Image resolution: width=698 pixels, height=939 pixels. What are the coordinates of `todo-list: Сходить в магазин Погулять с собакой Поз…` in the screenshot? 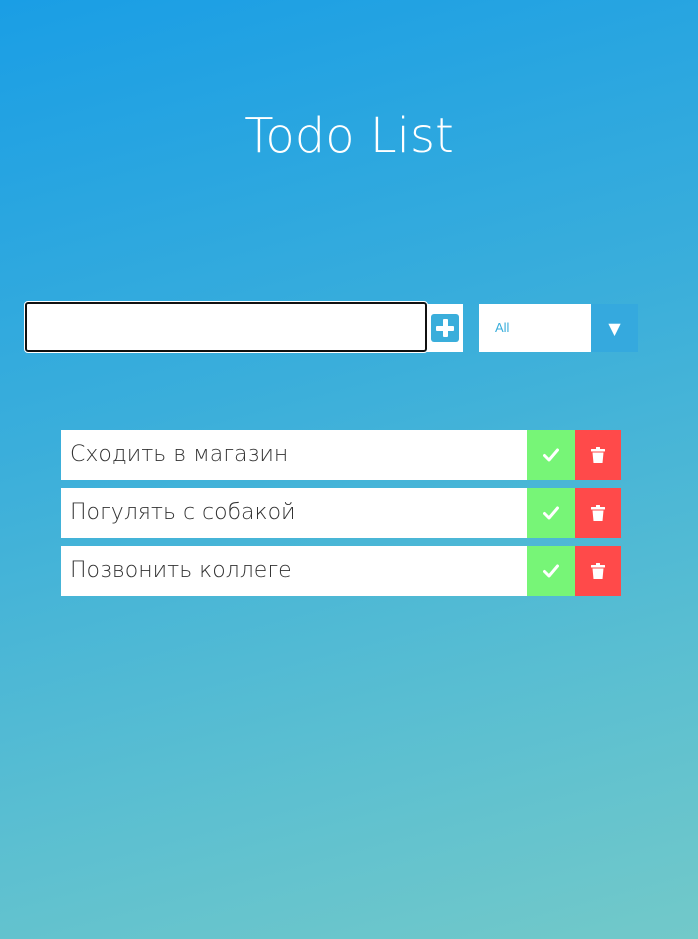 It's located at (341, 517).